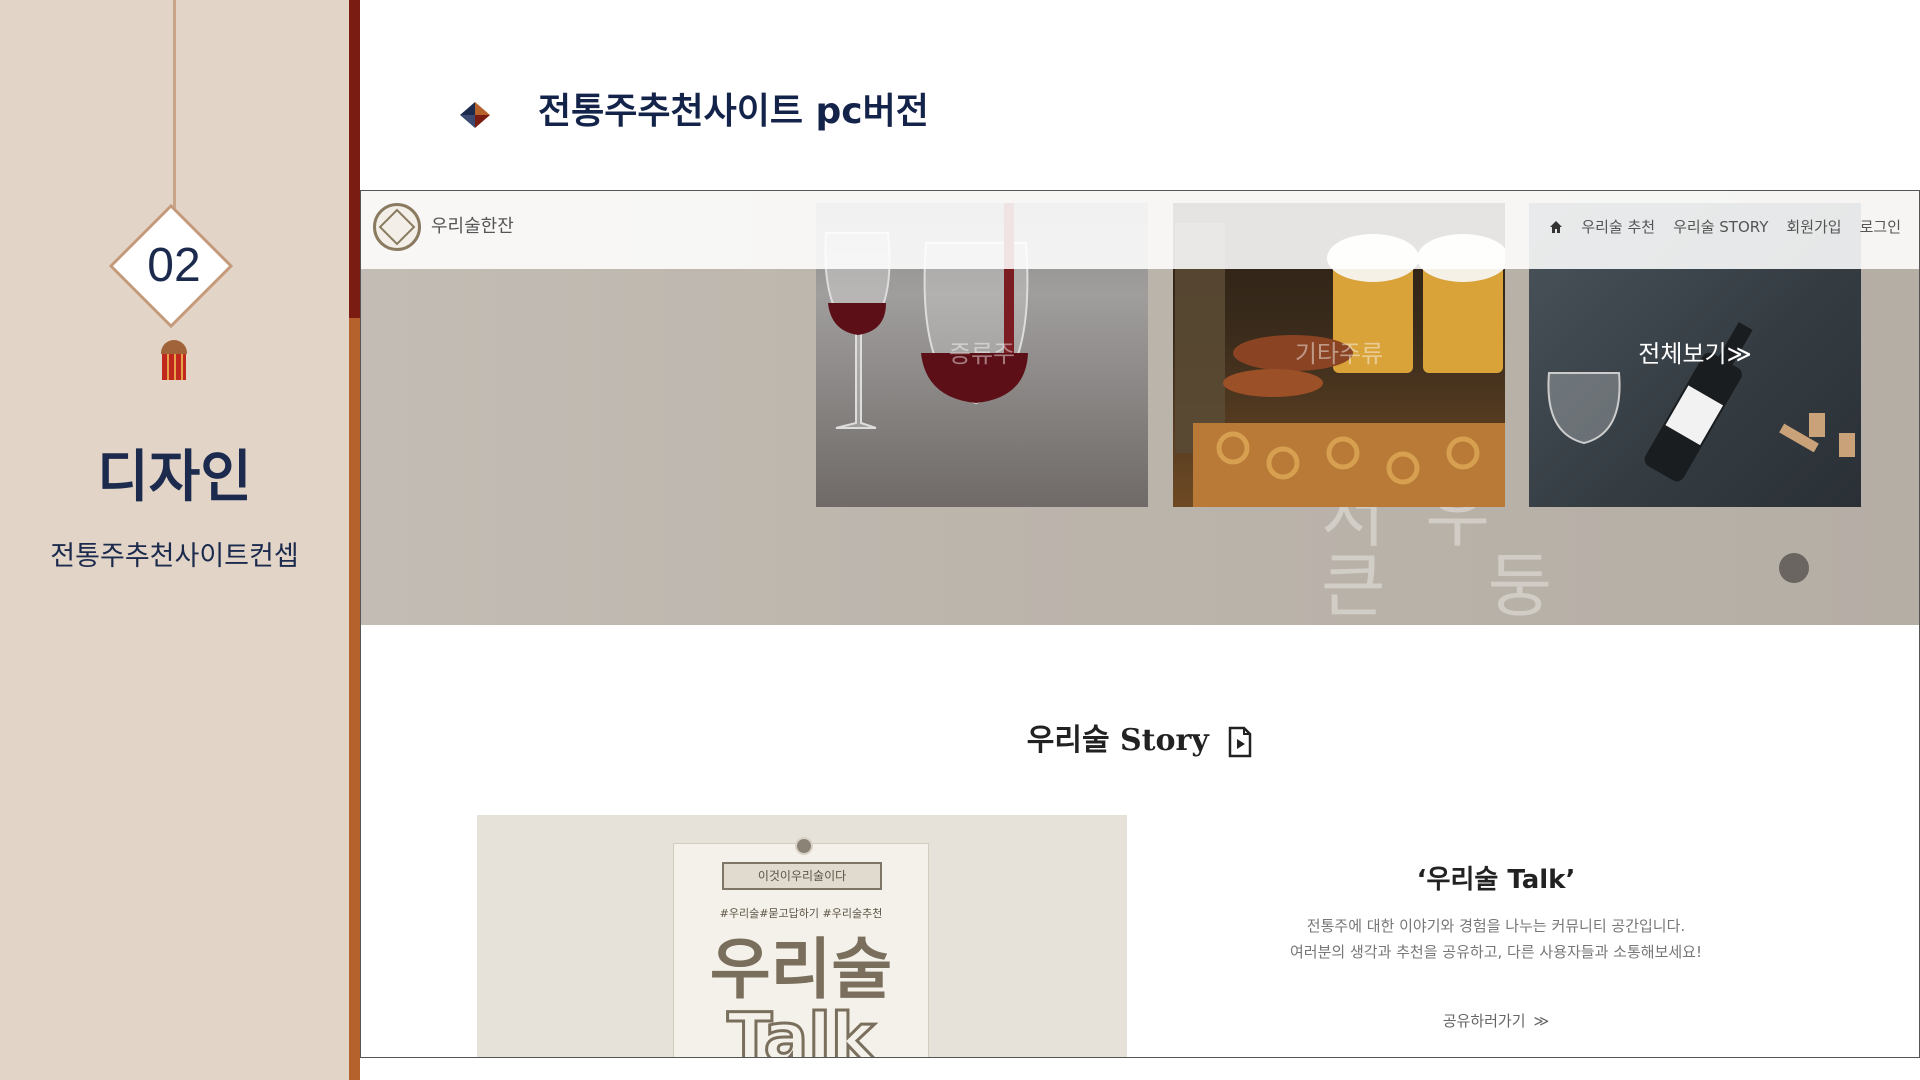  Describe the element at coordinates (982, 354) in the screenshot. I see `category-label: 증류주` at that location.